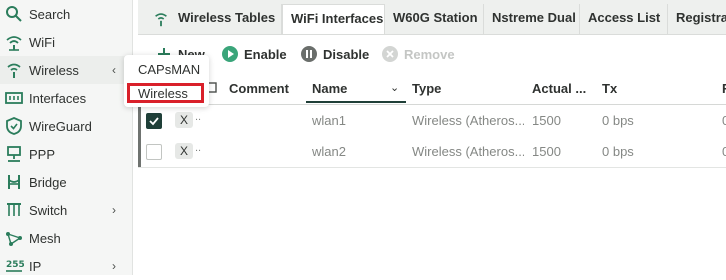  I want to click on sidebar-item-interfaces: Interfaces, so click(66, 98).